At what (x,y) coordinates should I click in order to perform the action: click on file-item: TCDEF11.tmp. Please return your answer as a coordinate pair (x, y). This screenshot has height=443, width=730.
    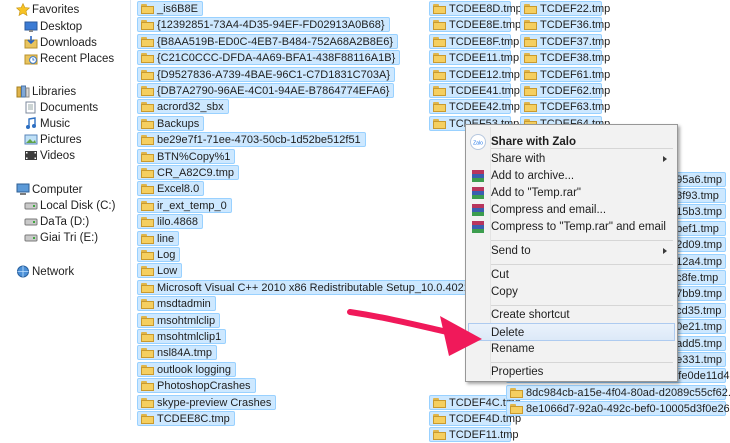
    Looking at the image, I should click on (473, 435).